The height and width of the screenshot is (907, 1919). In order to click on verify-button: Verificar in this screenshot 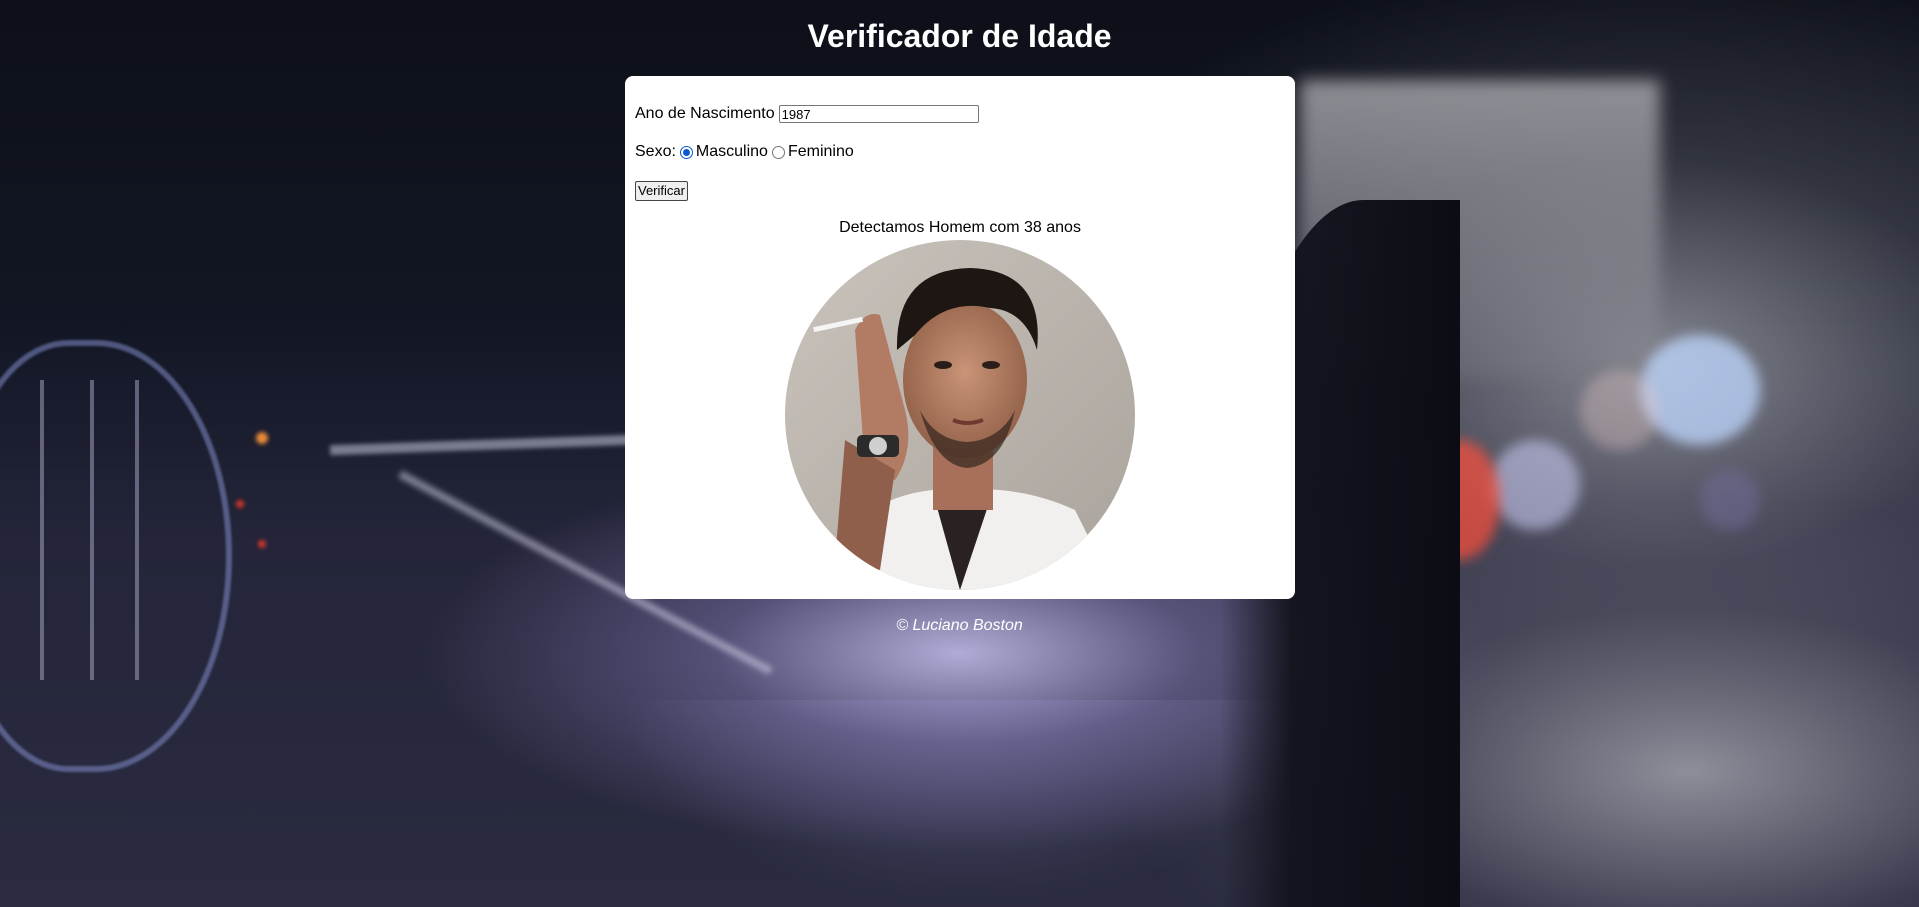, I will do `click(661, 191)`.